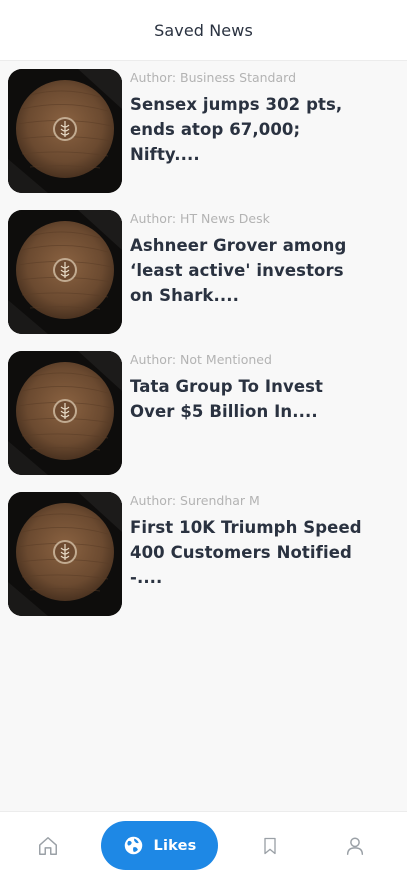  What do you see at coordinates (175, 845) in the screenshot?
I see `nav-likes-label: Likes` at bounding box center [175, 845].